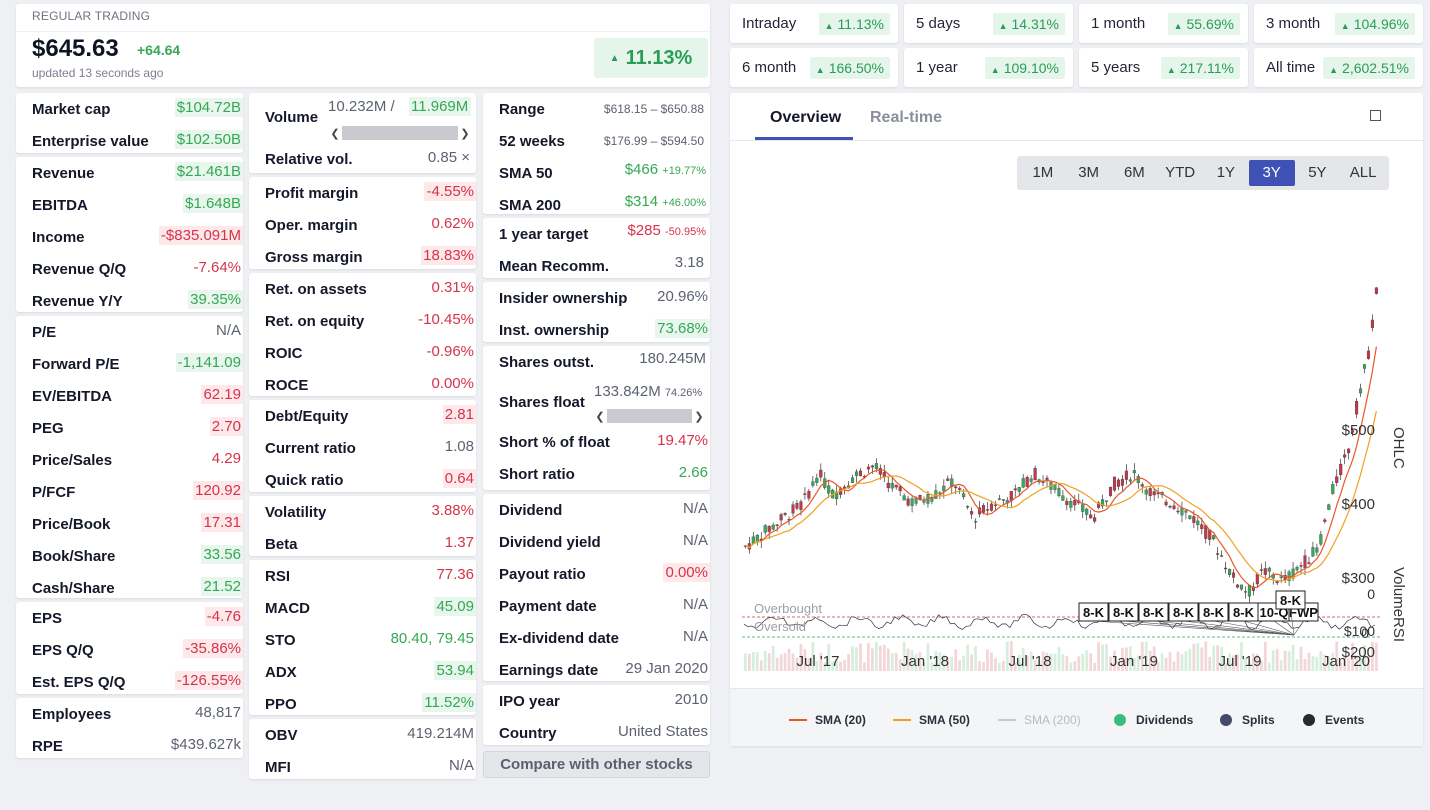  I want to click on sma50-pct: +19.77%, so click(684, 171).